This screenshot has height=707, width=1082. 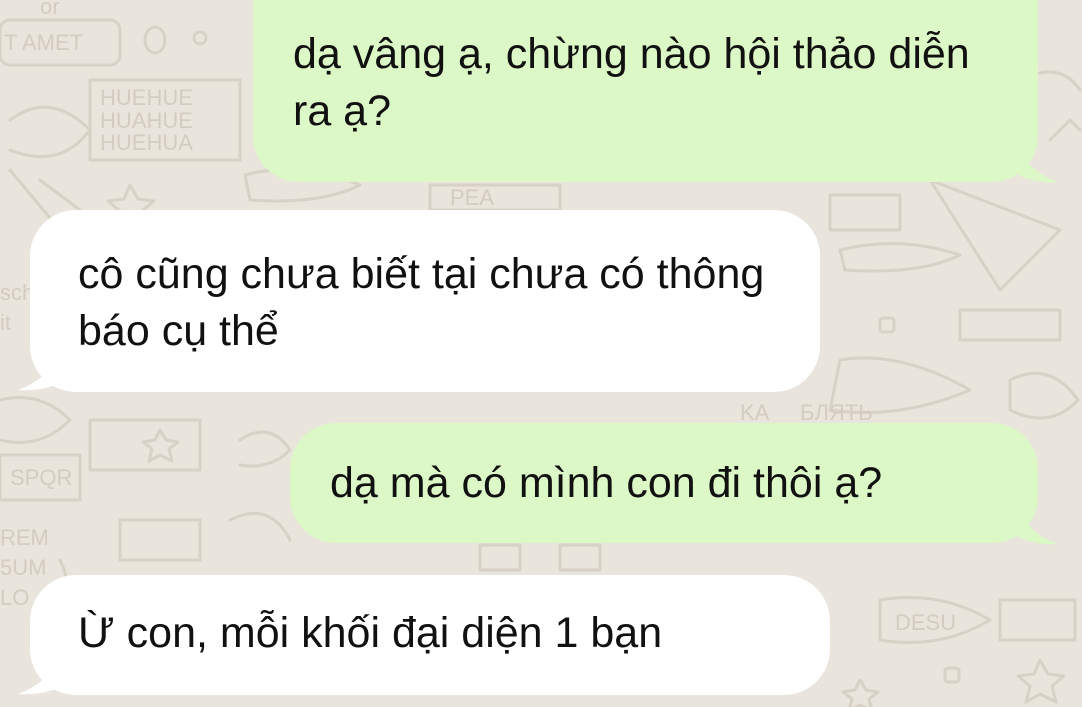 I want to click on doodle-face, so click(x=1044, y=395).